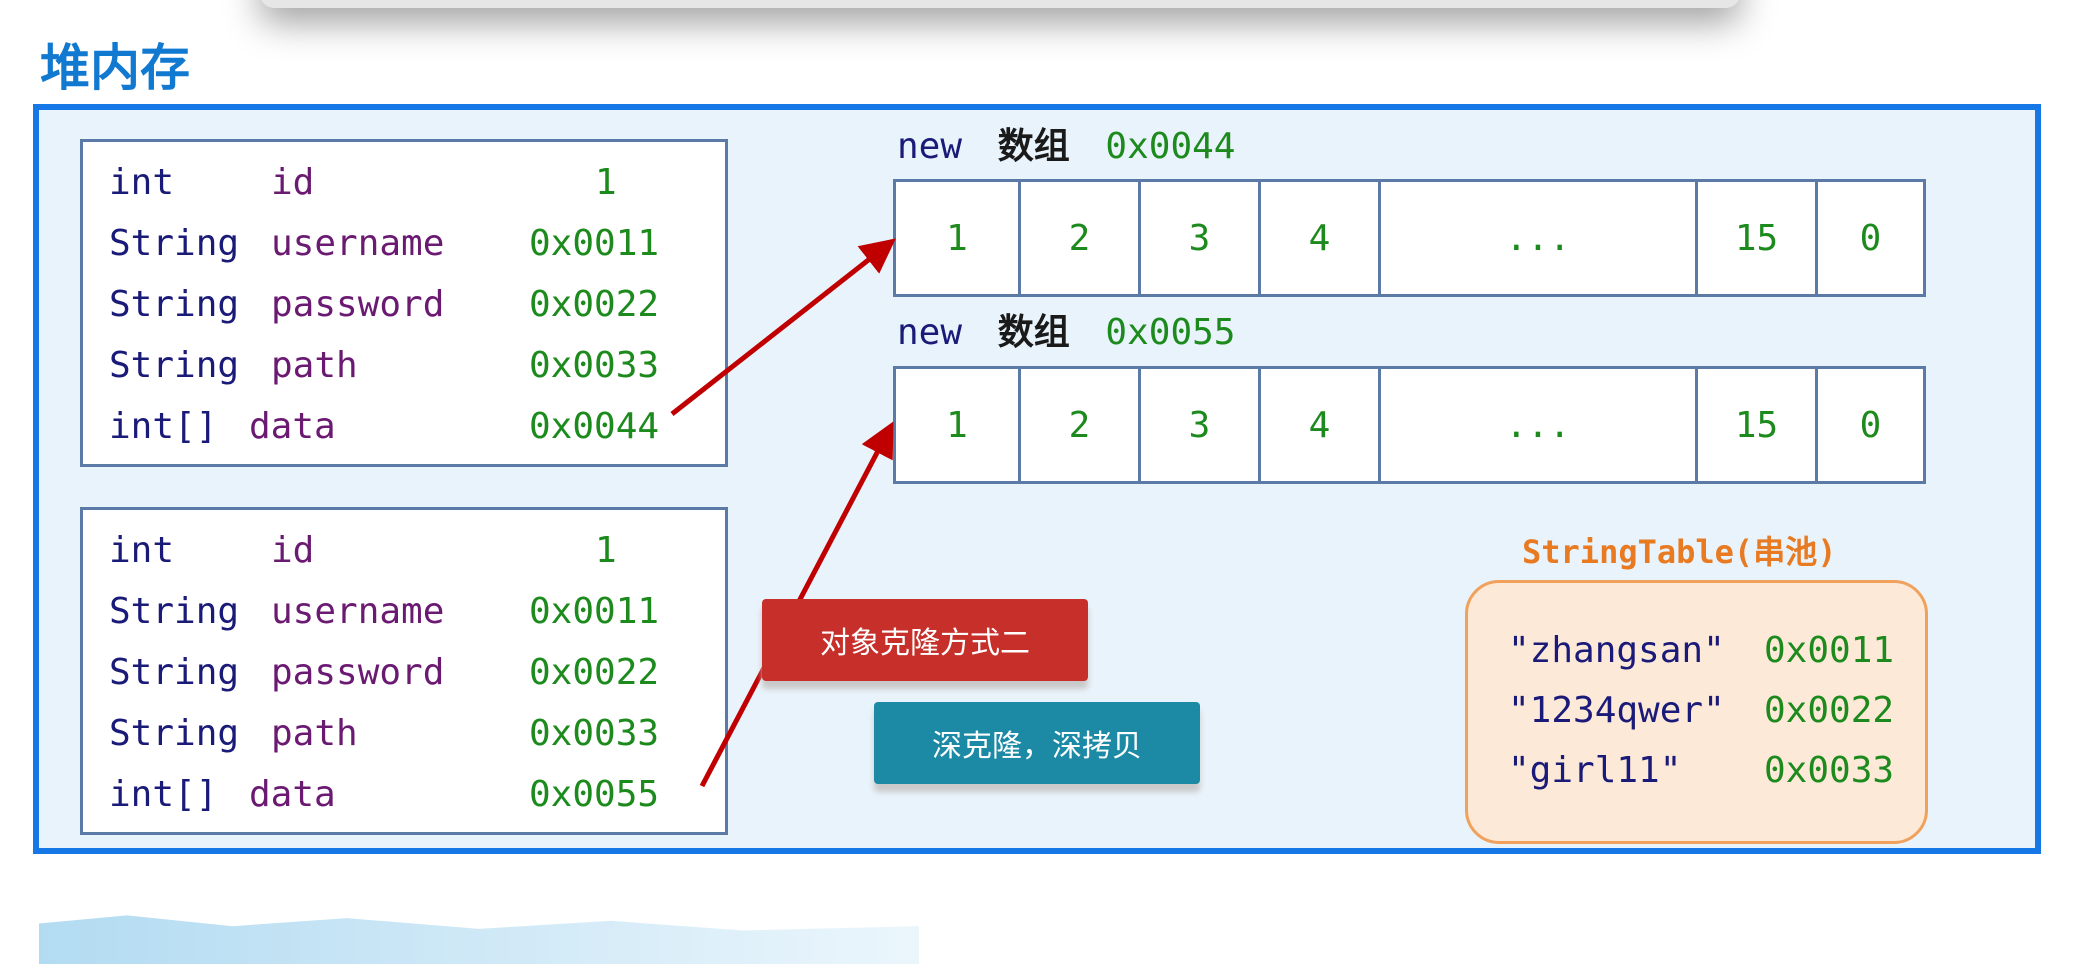 The image size is (2095, 964). What do you see at coordinates (1616, 650) in the screenshot?
I see `string-literal: "zhangsan"` at bounding box center [1616, 650].